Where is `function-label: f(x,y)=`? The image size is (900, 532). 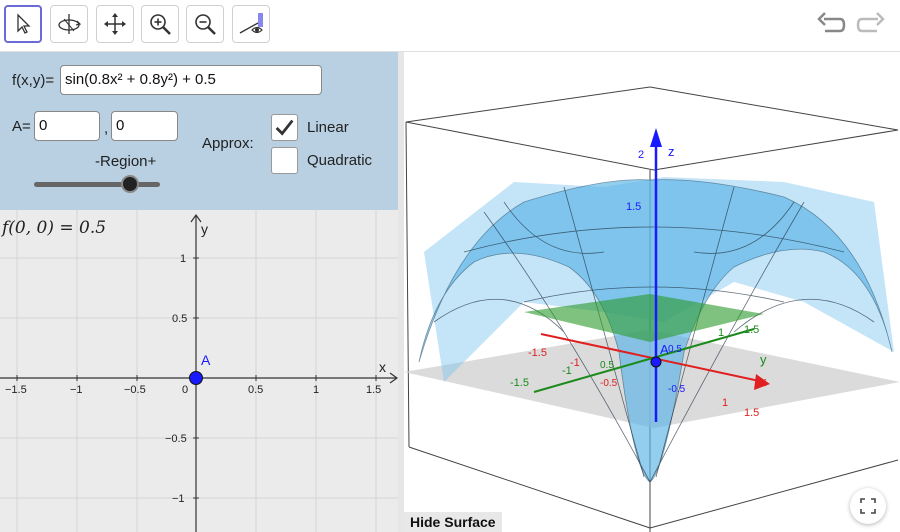 function-label: f(x,y)= is located at coordinates (33, 80).